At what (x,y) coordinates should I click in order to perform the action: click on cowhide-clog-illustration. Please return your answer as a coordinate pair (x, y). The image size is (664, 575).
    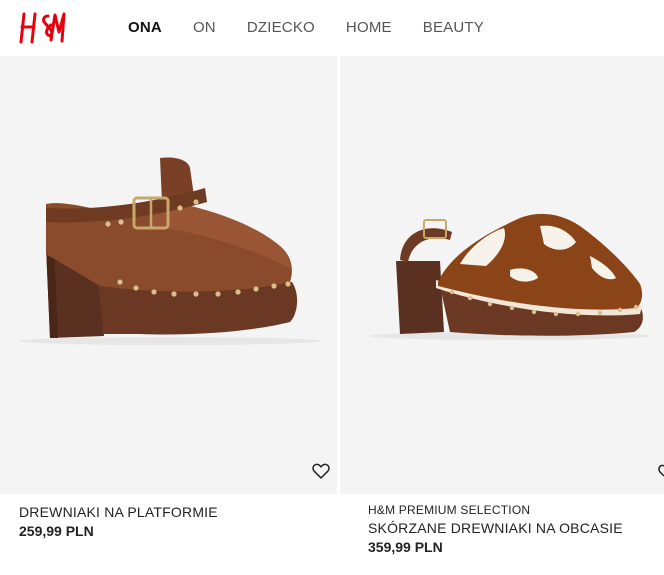
    Looking at the image, I should click on (510, 276).